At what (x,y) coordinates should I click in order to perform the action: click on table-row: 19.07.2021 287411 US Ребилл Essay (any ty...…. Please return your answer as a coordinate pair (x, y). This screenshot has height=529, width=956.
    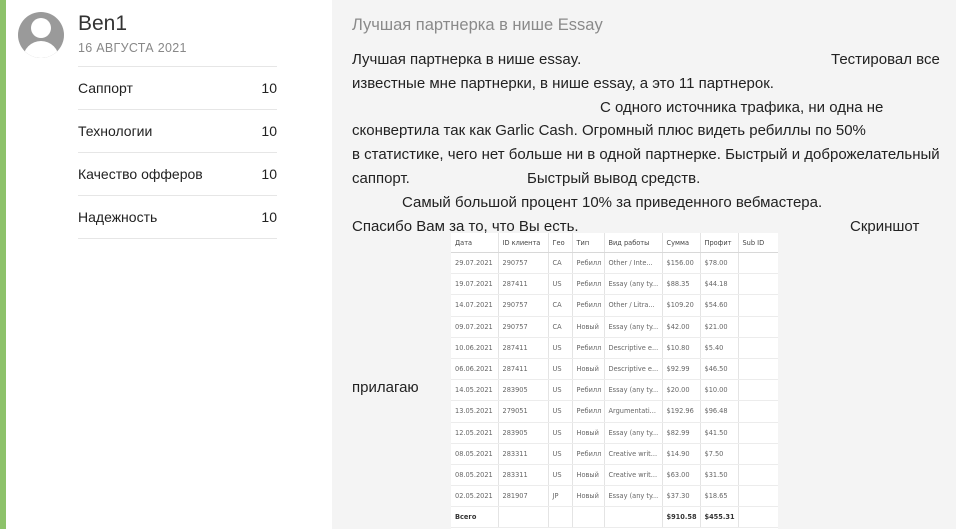
    Looking at the image, I should click on (614, 284).